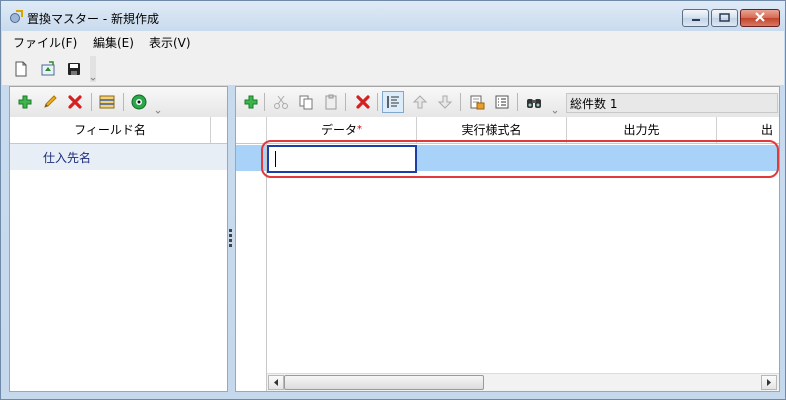 Image resolution: width=786 pixels, height=400 pixels. I want to click on list-item: 仕入先名, so click(118, 157).